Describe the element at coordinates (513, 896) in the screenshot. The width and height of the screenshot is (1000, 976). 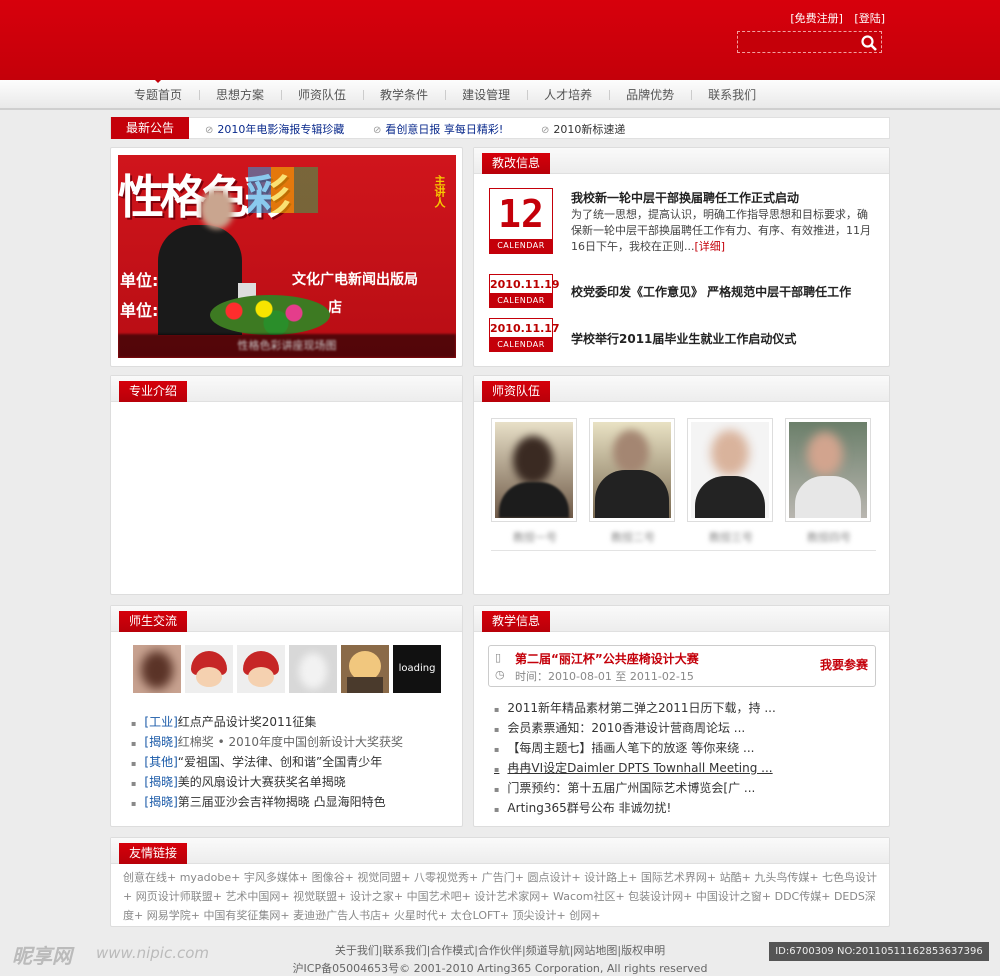
I see `friend-link: 设计艺术家网+` at that location.